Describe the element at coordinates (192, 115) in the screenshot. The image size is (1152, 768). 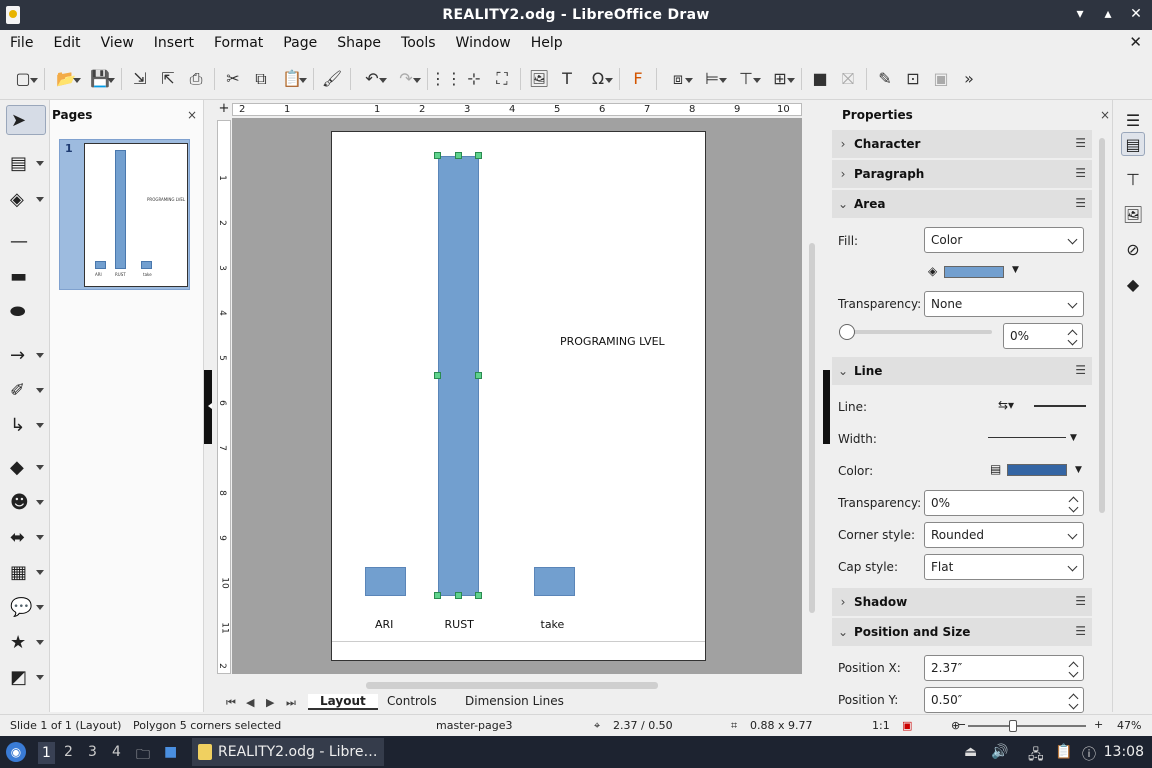
I see `close-pages-pane-button: ×` at that location.